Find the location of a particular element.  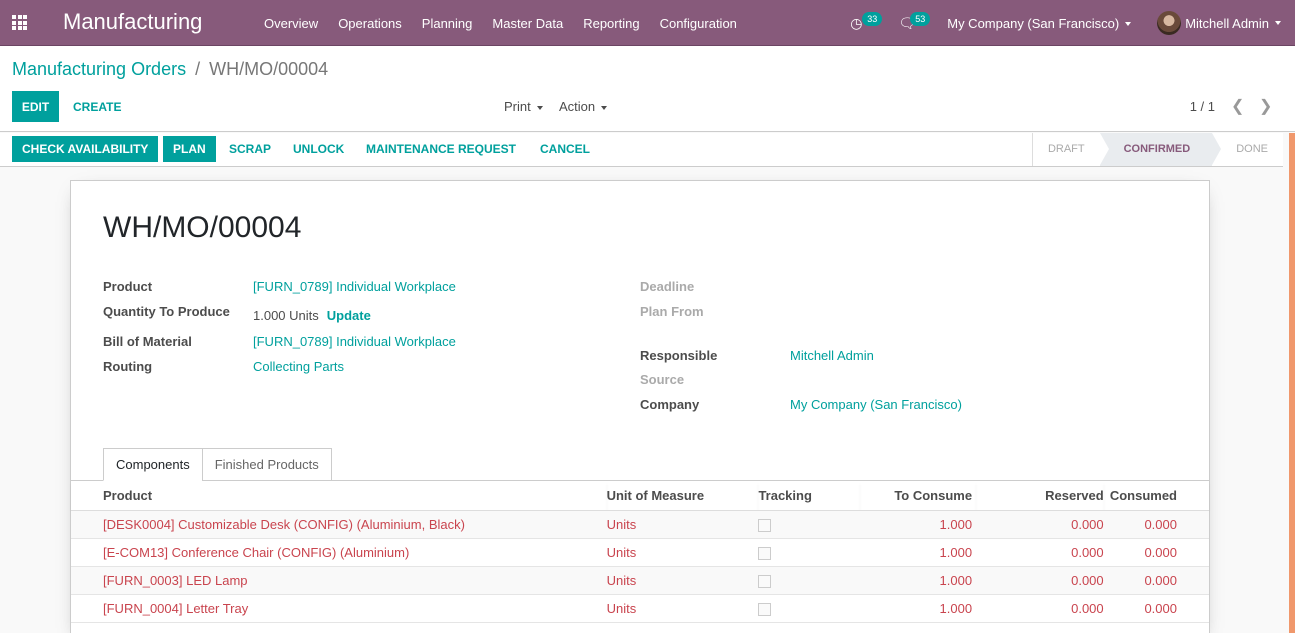

source-label: Source is located at coordinates (662, 379).